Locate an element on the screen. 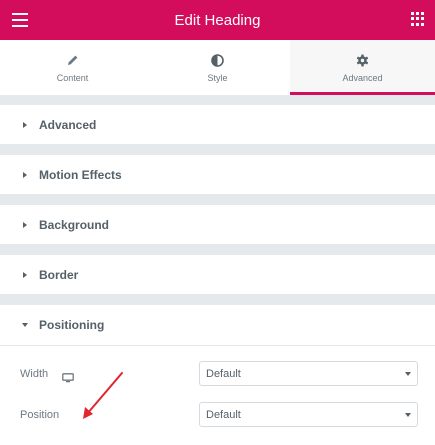 This screenshot has width=435, height=445. section-label: Border is located at coordinates (59, 274).